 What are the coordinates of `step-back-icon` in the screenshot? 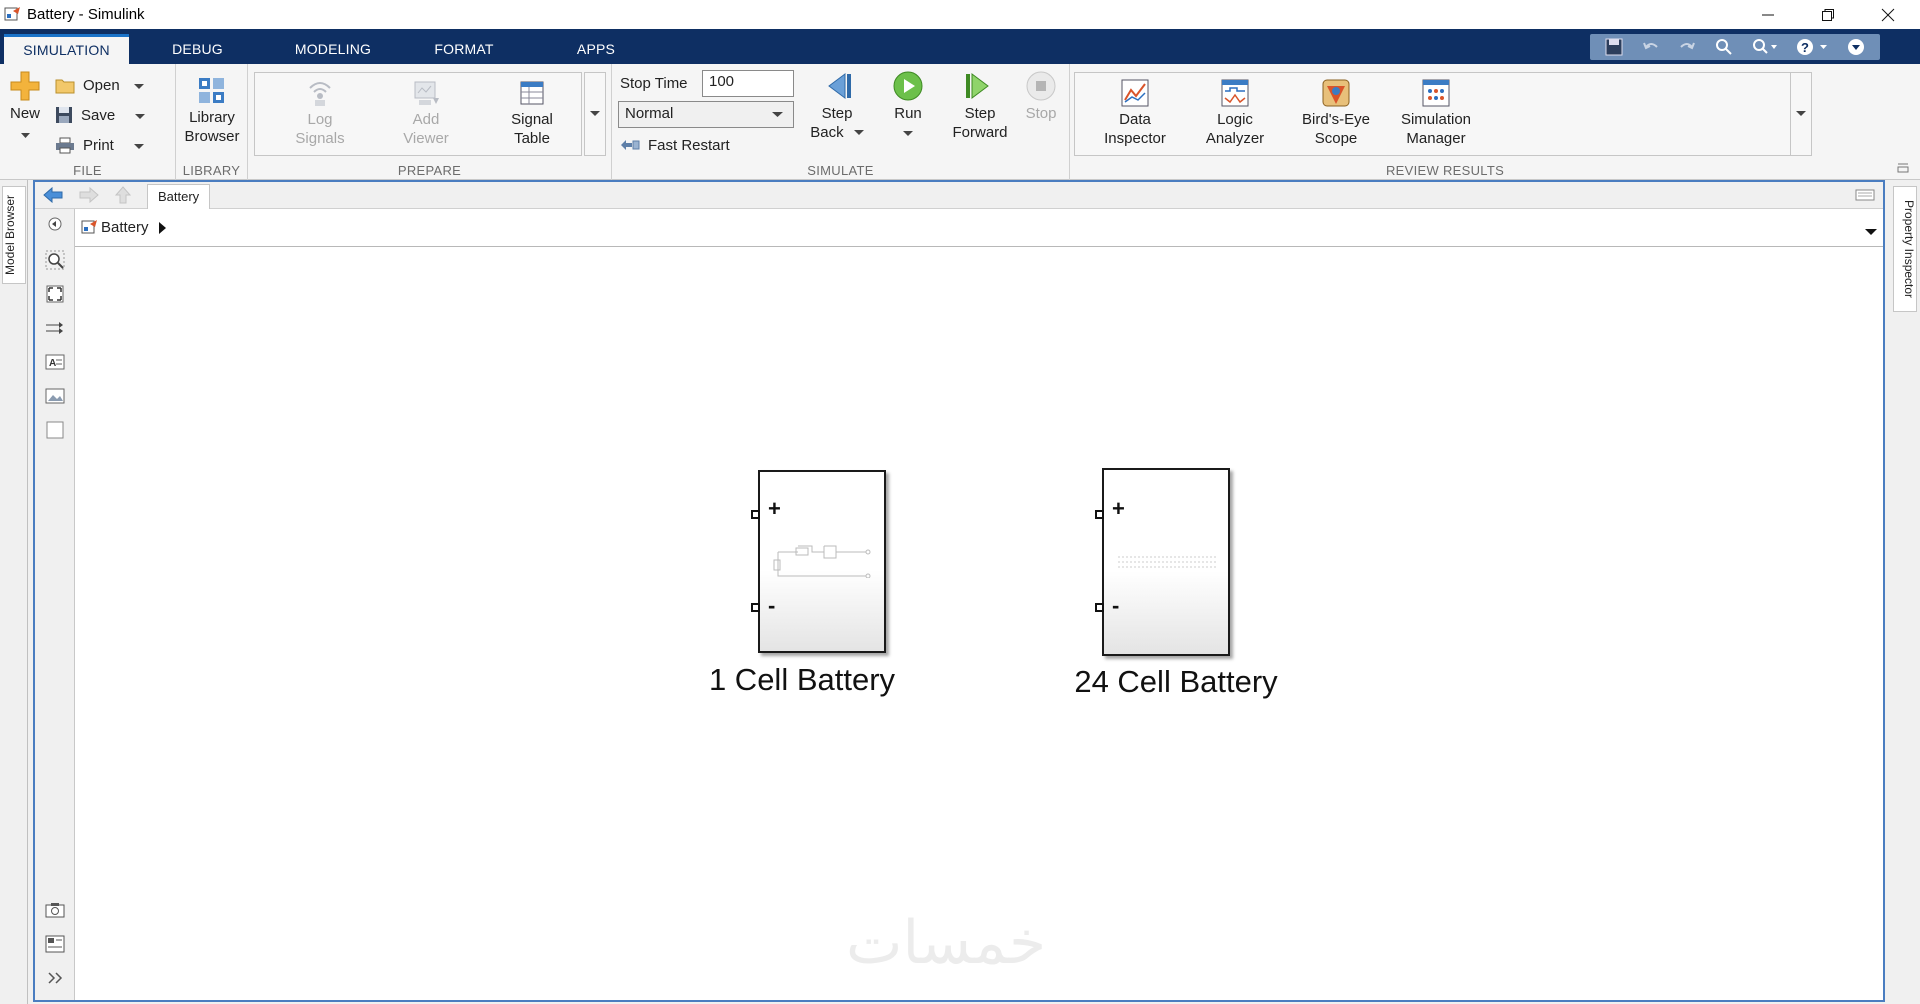 It's located at (839, 86).